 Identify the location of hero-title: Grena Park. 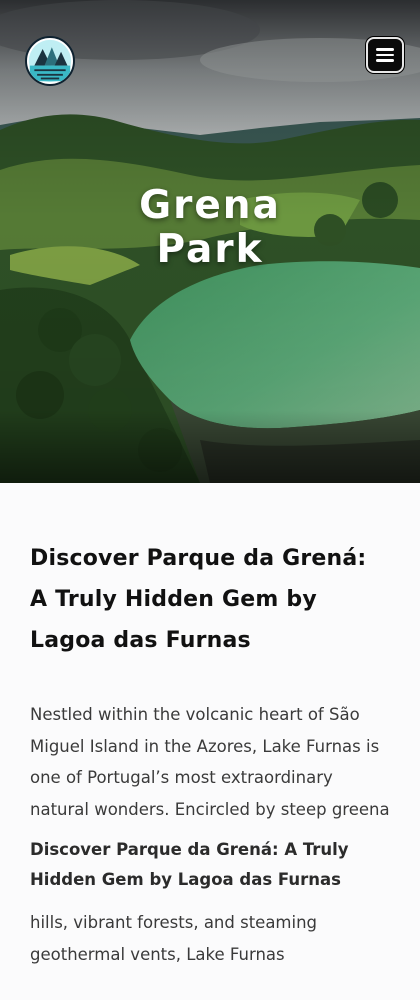
(210, 228).